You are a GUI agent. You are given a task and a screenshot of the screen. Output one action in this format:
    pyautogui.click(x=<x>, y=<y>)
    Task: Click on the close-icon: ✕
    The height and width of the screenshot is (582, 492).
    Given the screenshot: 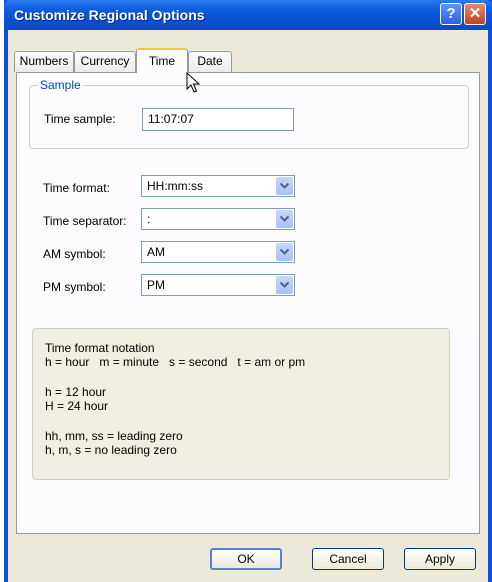 What is the action you would take?
    pyautogui.click(x=475, y=13)
    